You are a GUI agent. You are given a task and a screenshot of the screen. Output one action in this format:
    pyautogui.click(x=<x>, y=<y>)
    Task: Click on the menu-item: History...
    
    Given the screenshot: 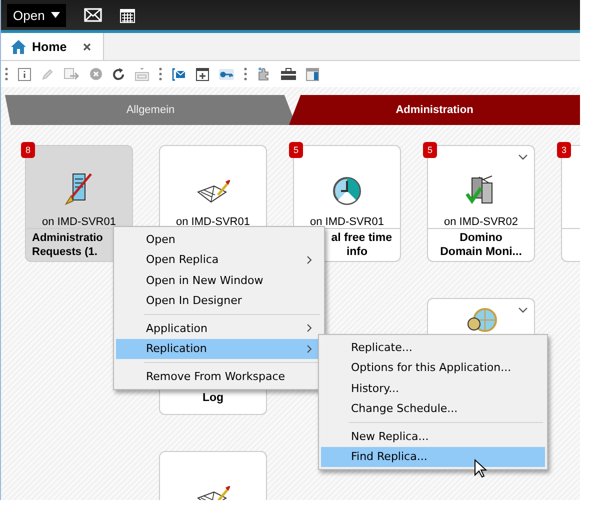 What is the action you would take?
    pyautogui.click(x=433, y=388)
    